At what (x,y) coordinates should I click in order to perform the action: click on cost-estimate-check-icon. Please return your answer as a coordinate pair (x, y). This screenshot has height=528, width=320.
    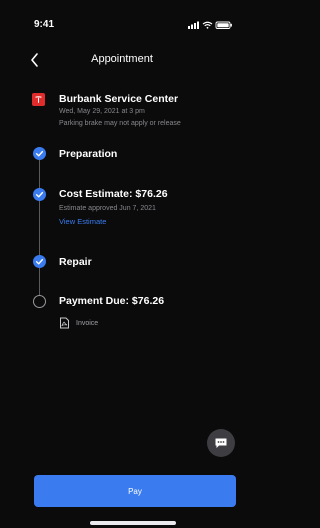
    Looking at the image, I should click on (39, 194).